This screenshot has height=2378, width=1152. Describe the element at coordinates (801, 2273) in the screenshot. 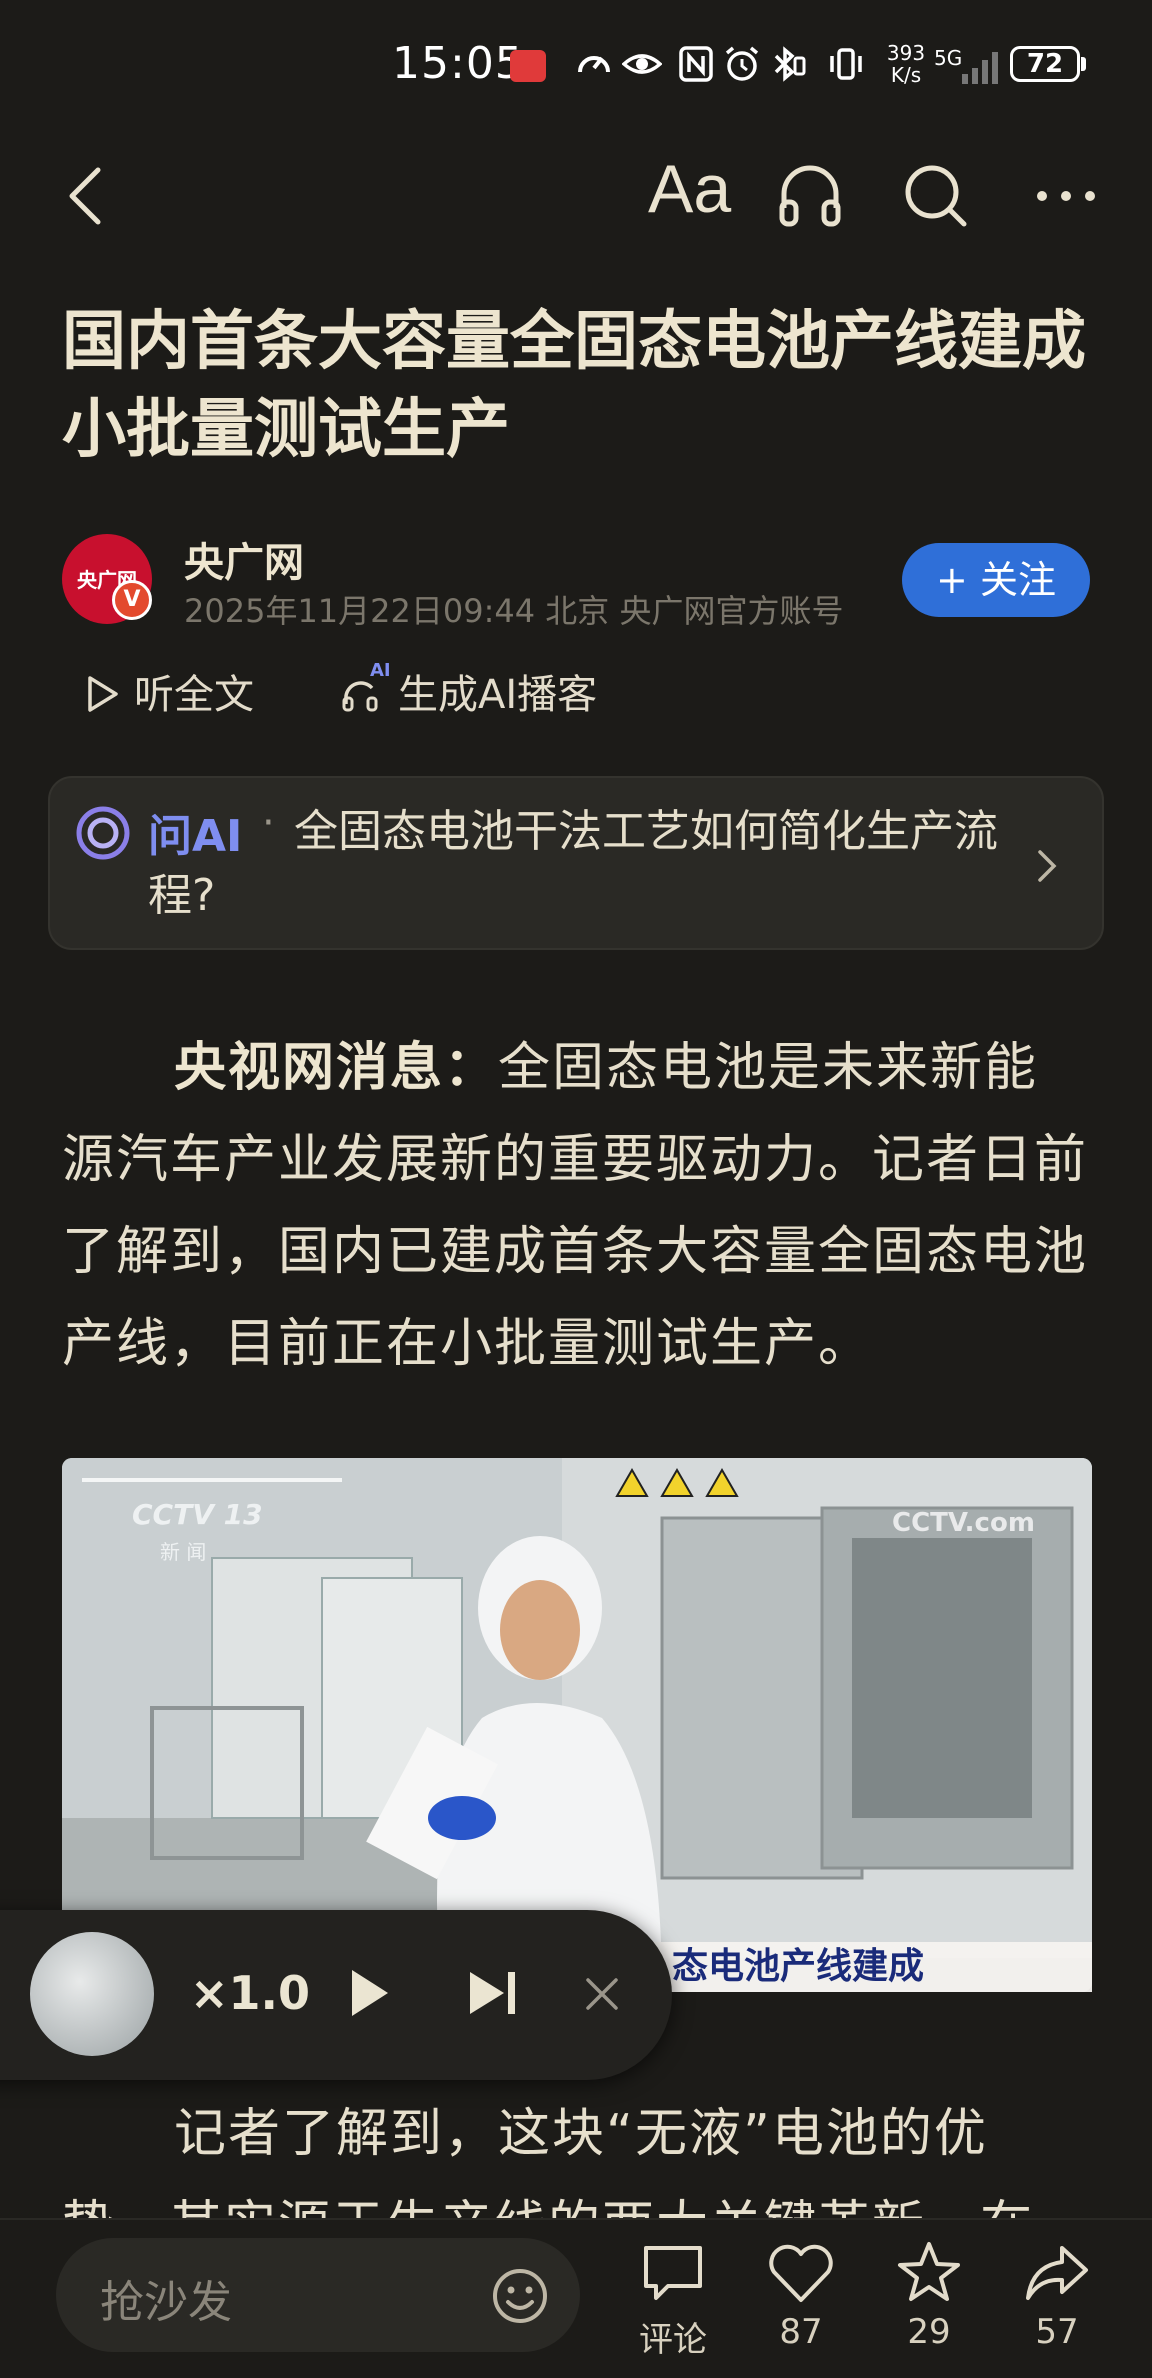

I see `like-icon` at that location.